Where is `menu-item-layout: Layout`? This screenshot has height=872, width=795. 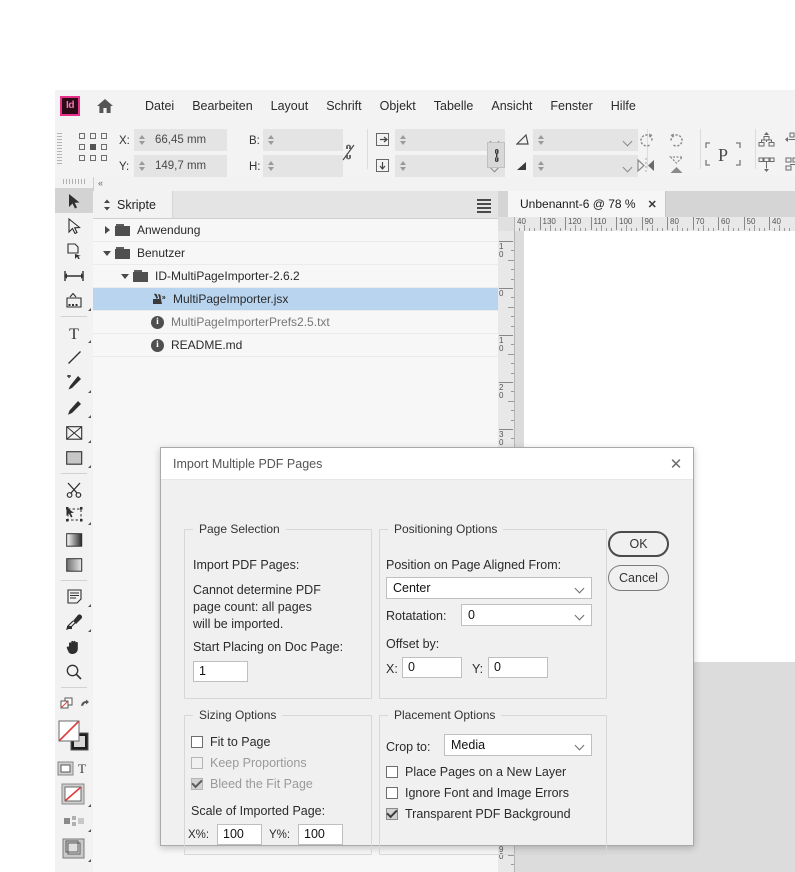
menu-item-layout: Layout is located at coordinates (290, 106).